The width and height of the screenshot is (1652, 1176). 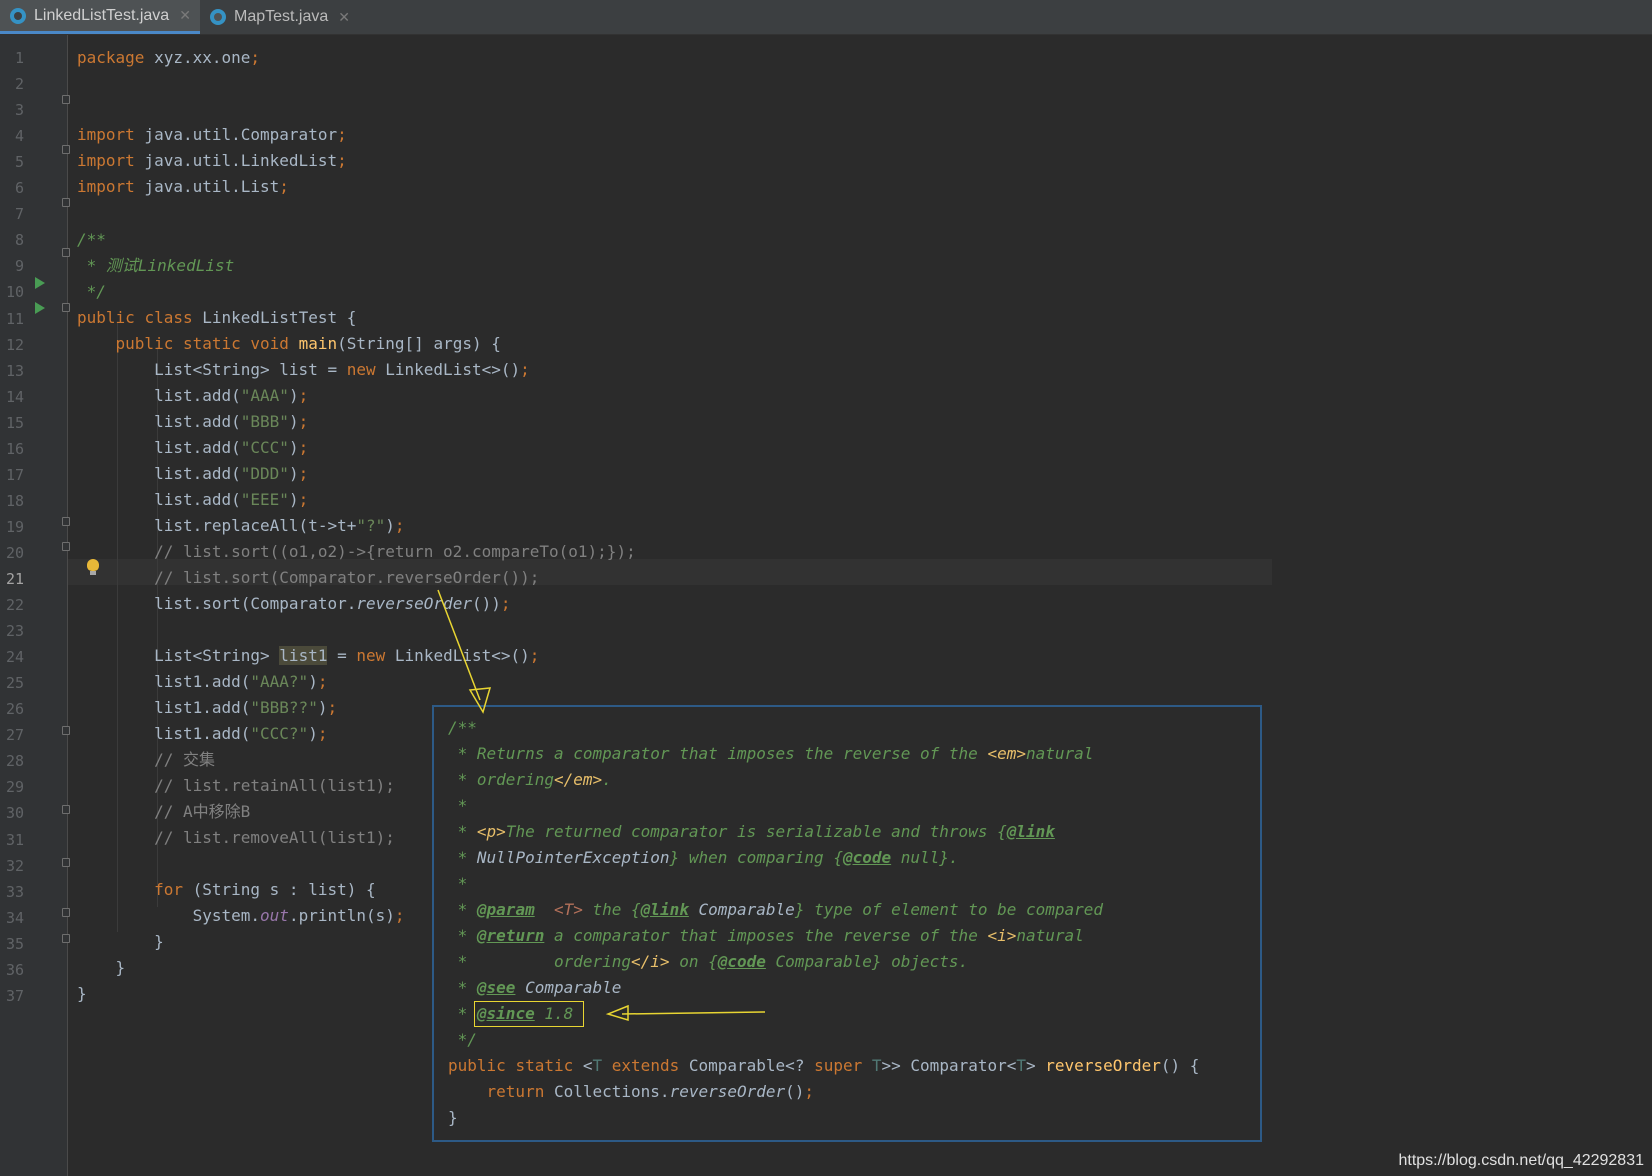 What do you see at coordinates (12, 58) in the screenshot?
I see `line-number: 1` at bounding box center [12, 58].